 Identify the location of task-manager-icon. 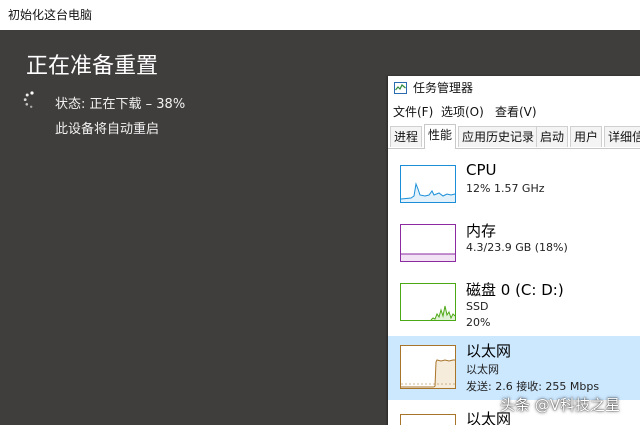
(400, 88).